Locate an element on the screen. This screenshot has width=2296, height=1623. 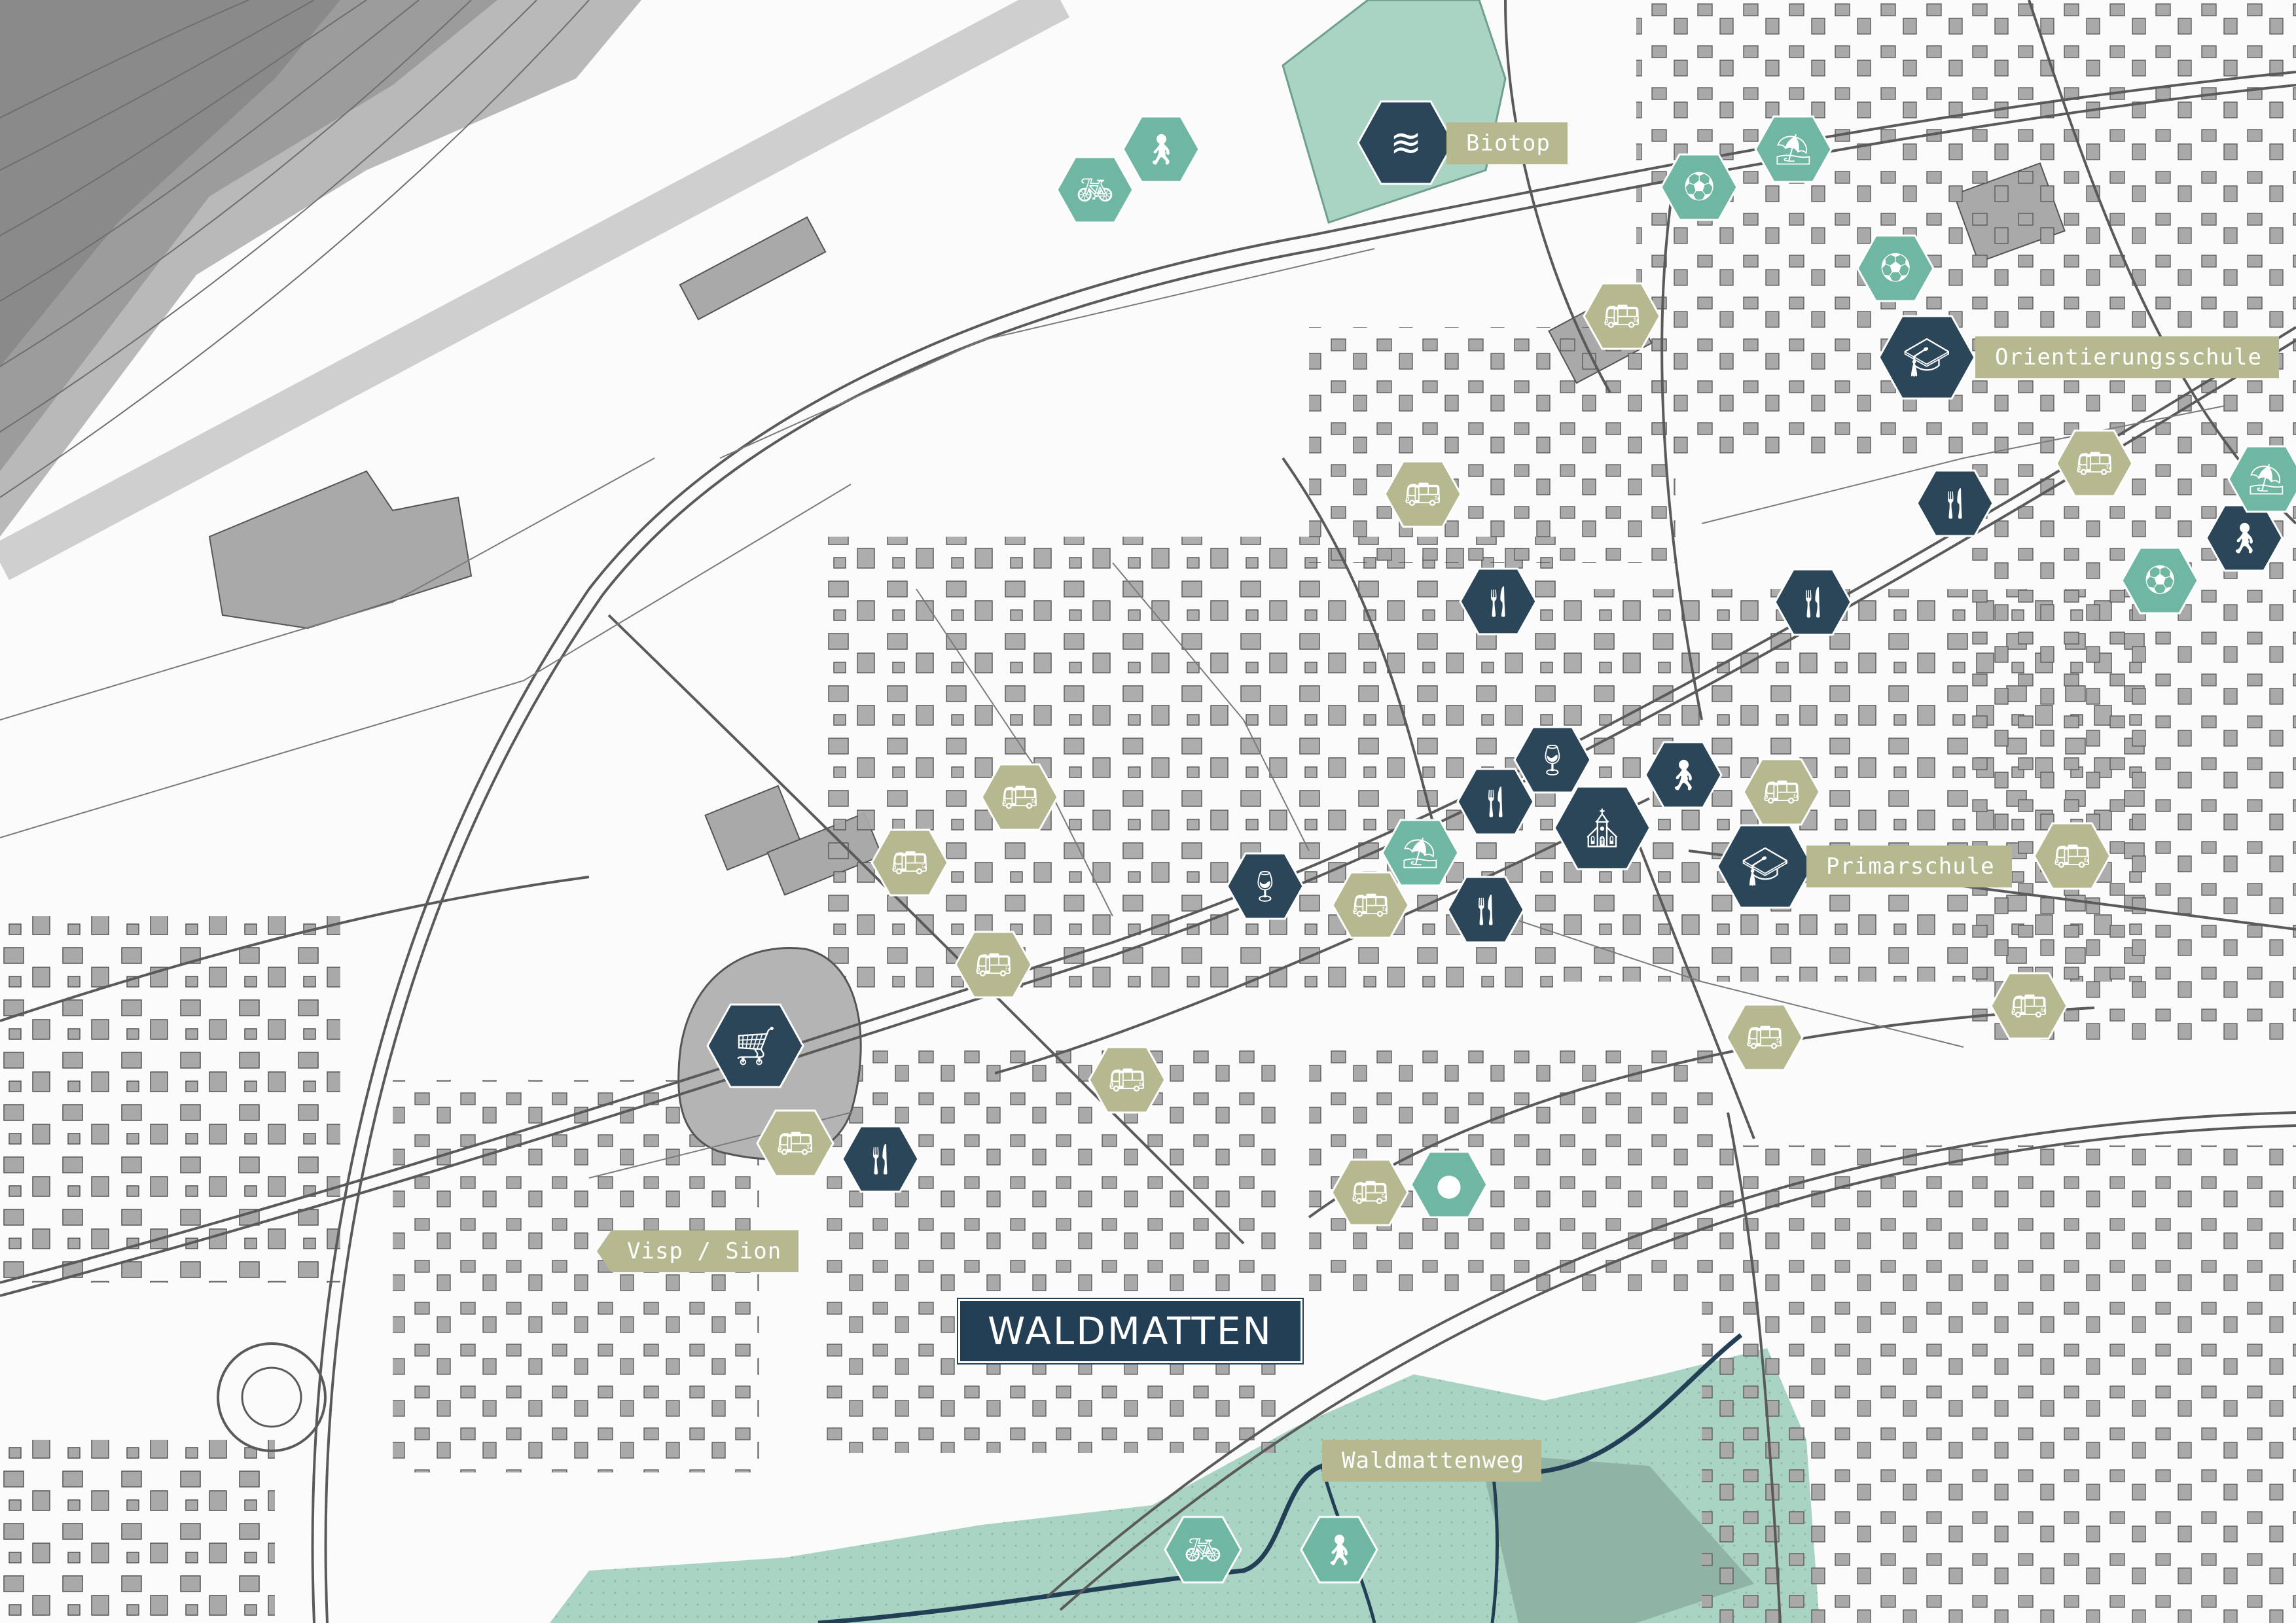
bicycle-marker: 🚲︎ is located at coordinates (1203, 1550).